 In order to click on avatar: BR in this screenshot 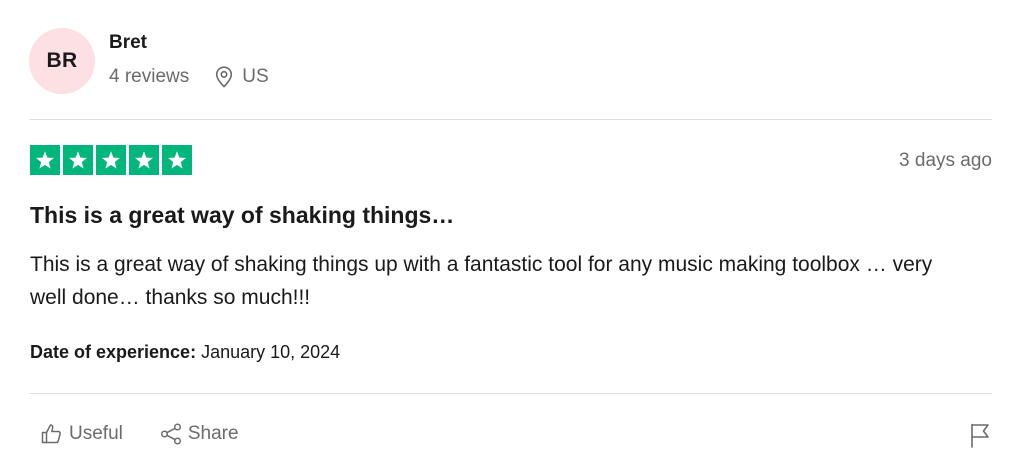, I will do `click(62, 61)`.